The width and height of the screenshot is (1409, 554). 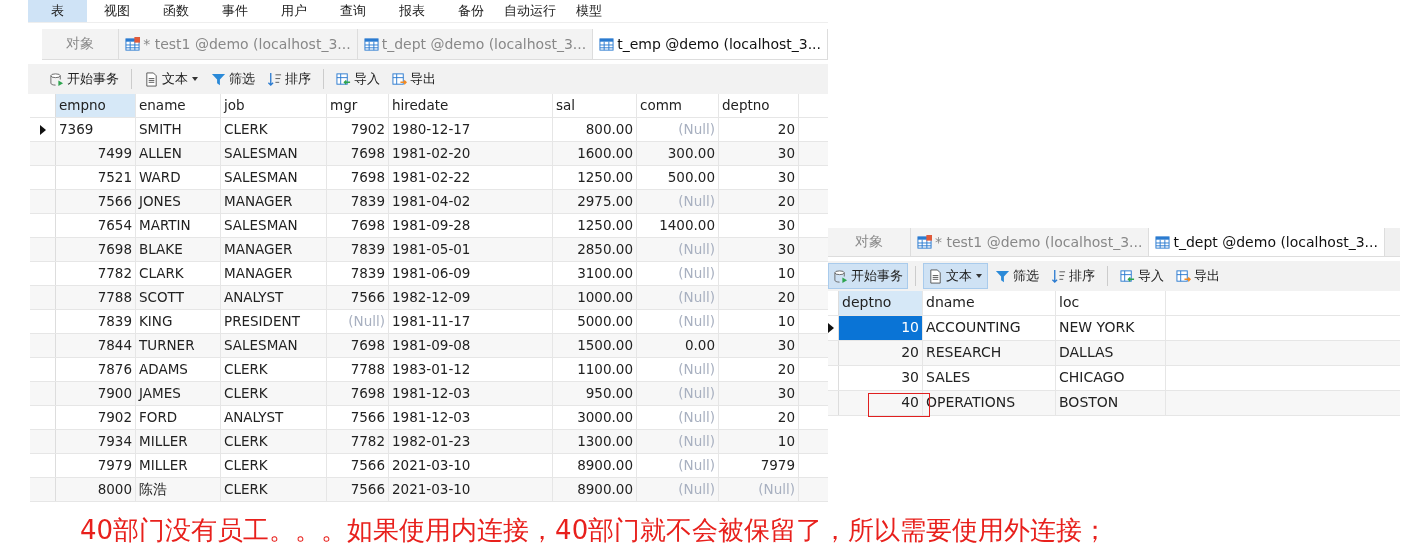 I want to click on row-pointer-icon, so click(x=831, y=328).